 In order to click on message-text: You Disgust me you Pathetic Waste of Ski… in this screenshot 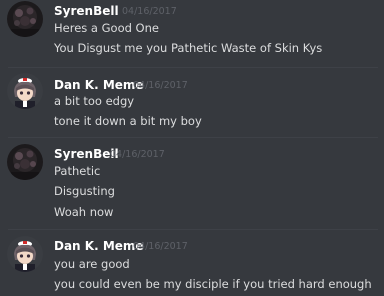, I will do `click(188, 48)`.